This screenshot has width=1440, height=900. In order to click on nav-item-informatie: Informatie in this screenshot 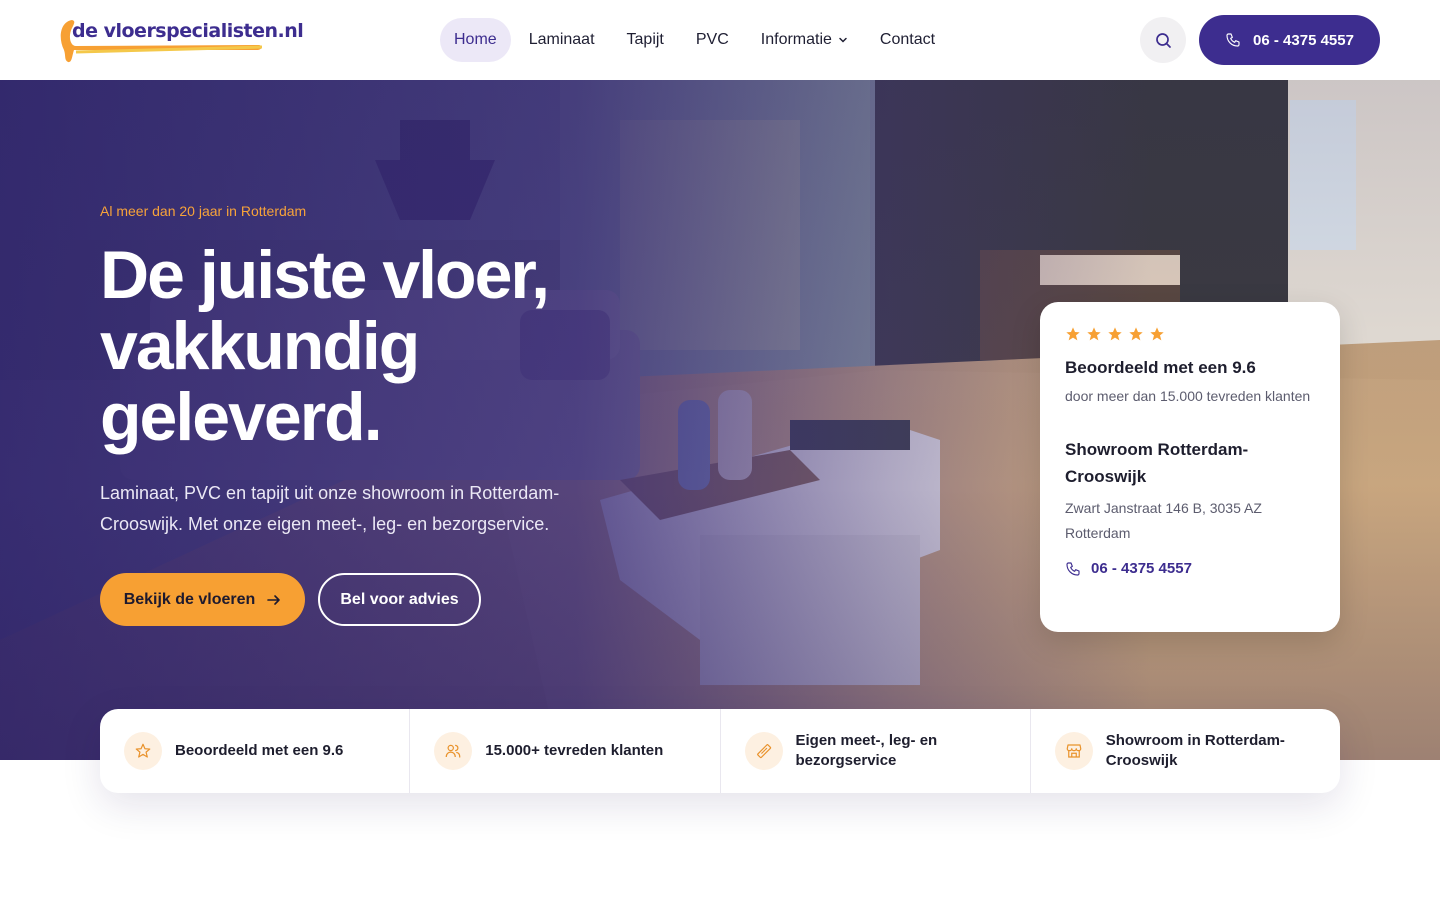, I will do `click(804, 40)`.